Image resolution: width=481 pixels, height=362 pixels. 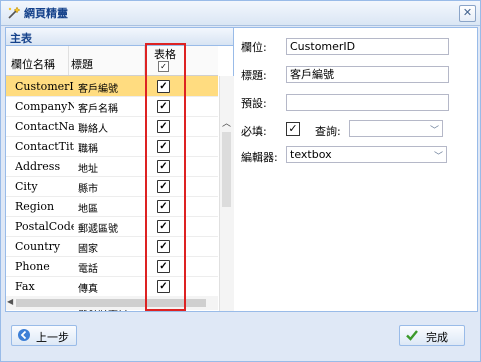 I want to click on caption-cell: 職稱, so click(x=88, y=149).